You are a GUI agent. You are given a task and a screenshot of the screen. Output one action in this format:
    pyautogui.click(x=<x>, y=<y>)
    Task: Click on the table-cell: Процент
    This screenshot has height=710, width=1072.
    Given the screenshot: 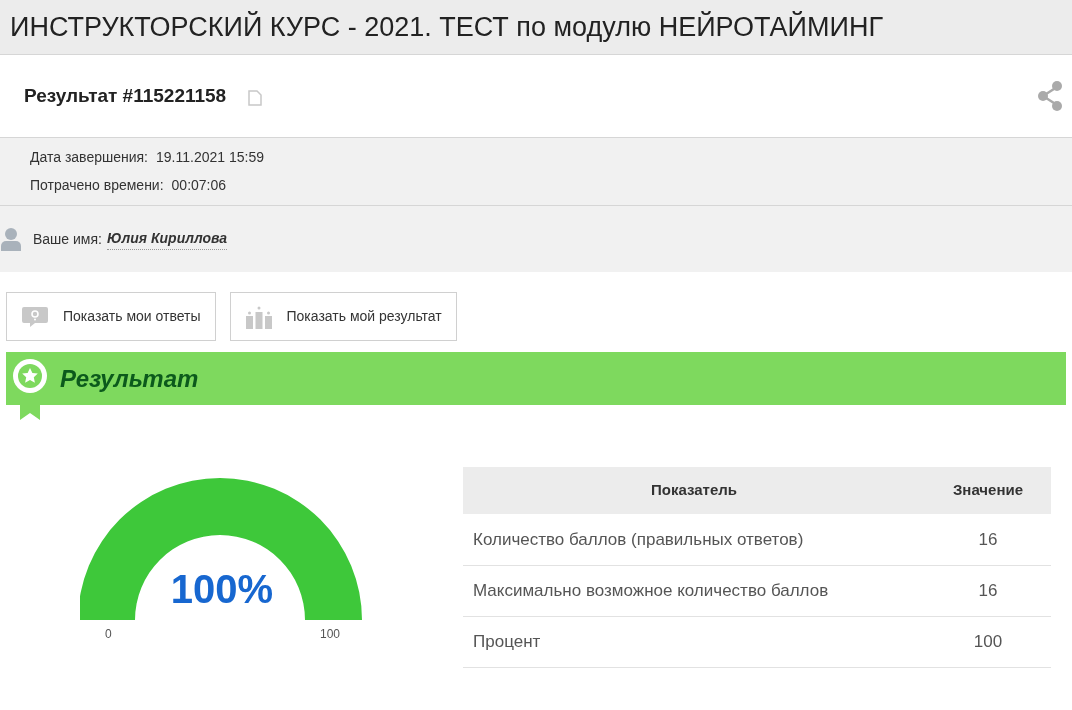 What is the action you would take?
    pyautogui.click(x=694, y=641)
    